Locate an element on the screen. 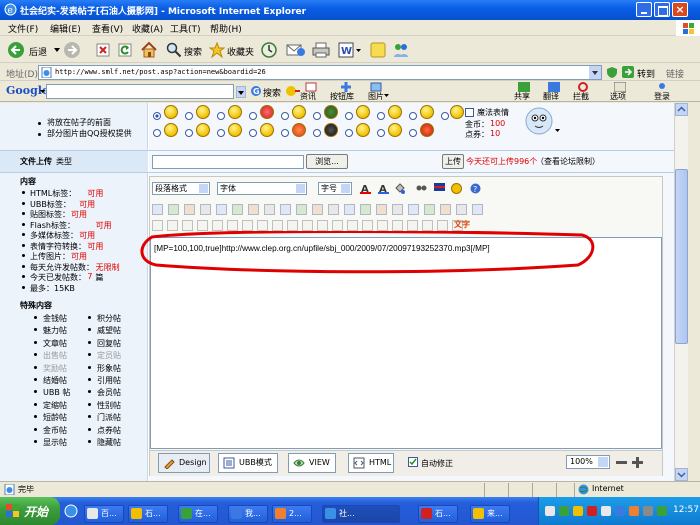 This screenshot has width=700, height=525. html-mode-button: HTML is located at coordinates (371, 463).